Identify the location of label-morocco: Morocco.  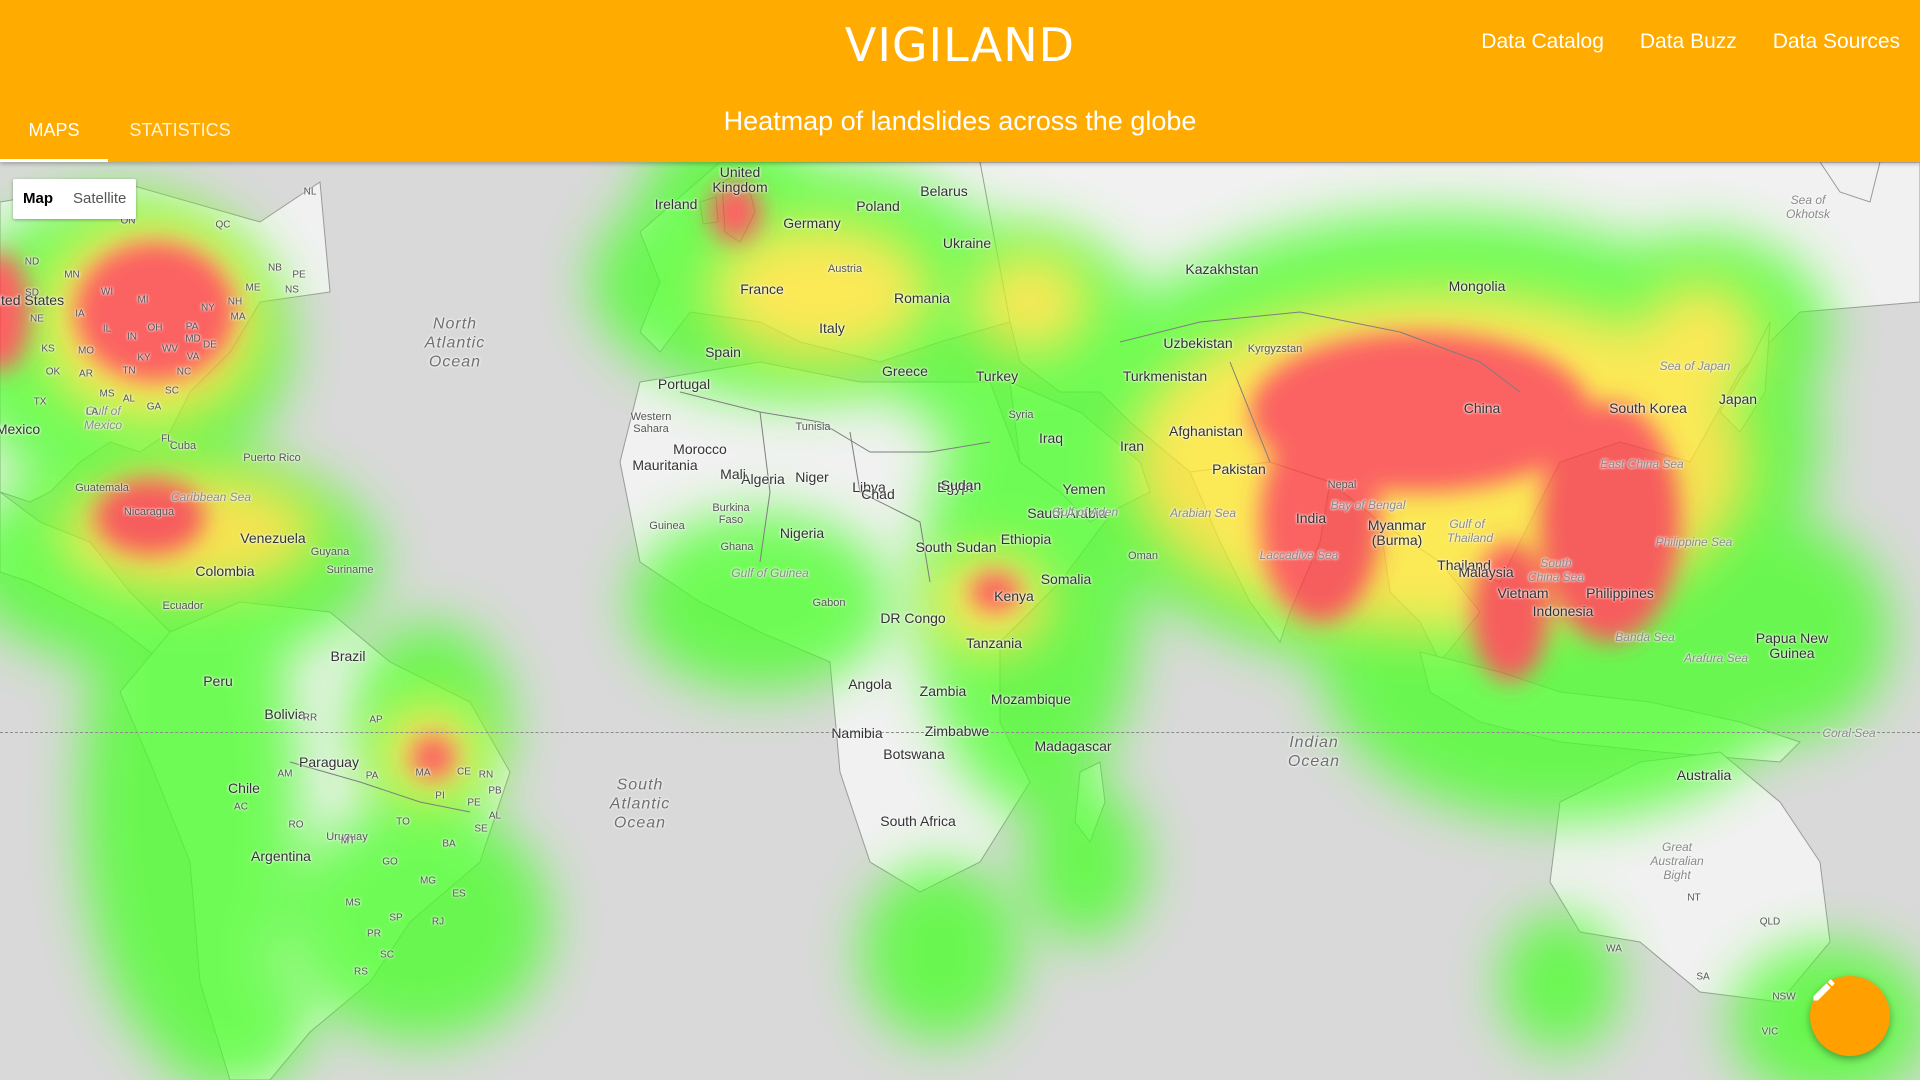
(700, 449).